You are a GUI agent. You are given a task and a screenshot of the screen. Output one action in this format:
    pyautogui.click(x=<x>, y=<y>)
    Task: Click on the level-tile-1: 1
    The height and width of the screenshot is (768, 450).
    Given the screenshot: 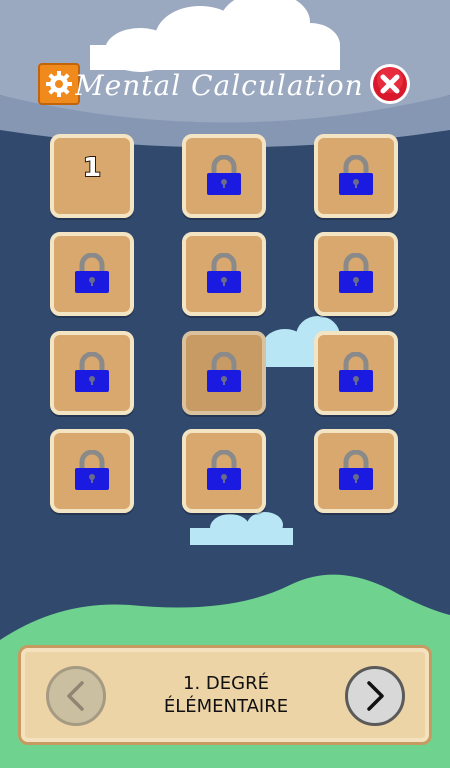 What is the action you would take?
    pyautogui.click(x=92, y=176)
    